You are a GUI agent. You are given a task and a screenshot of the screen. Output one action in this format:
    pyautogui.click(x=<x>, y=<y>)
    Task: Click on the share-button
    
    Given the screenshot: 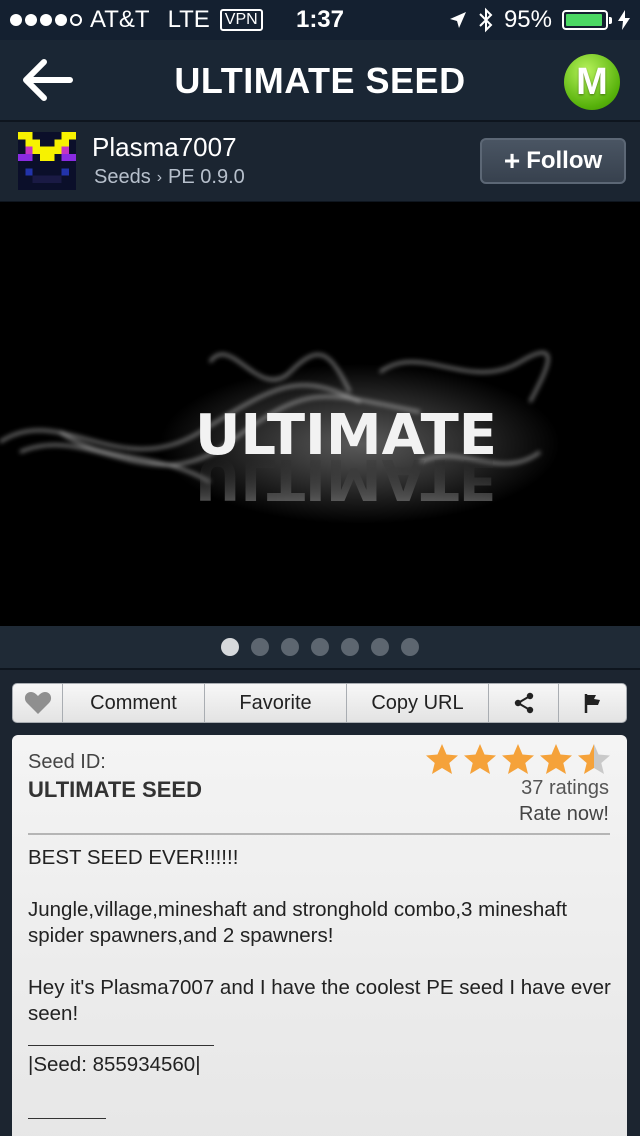 What is the action you would take?
    pyautogui.click(x=524, y=703)
    